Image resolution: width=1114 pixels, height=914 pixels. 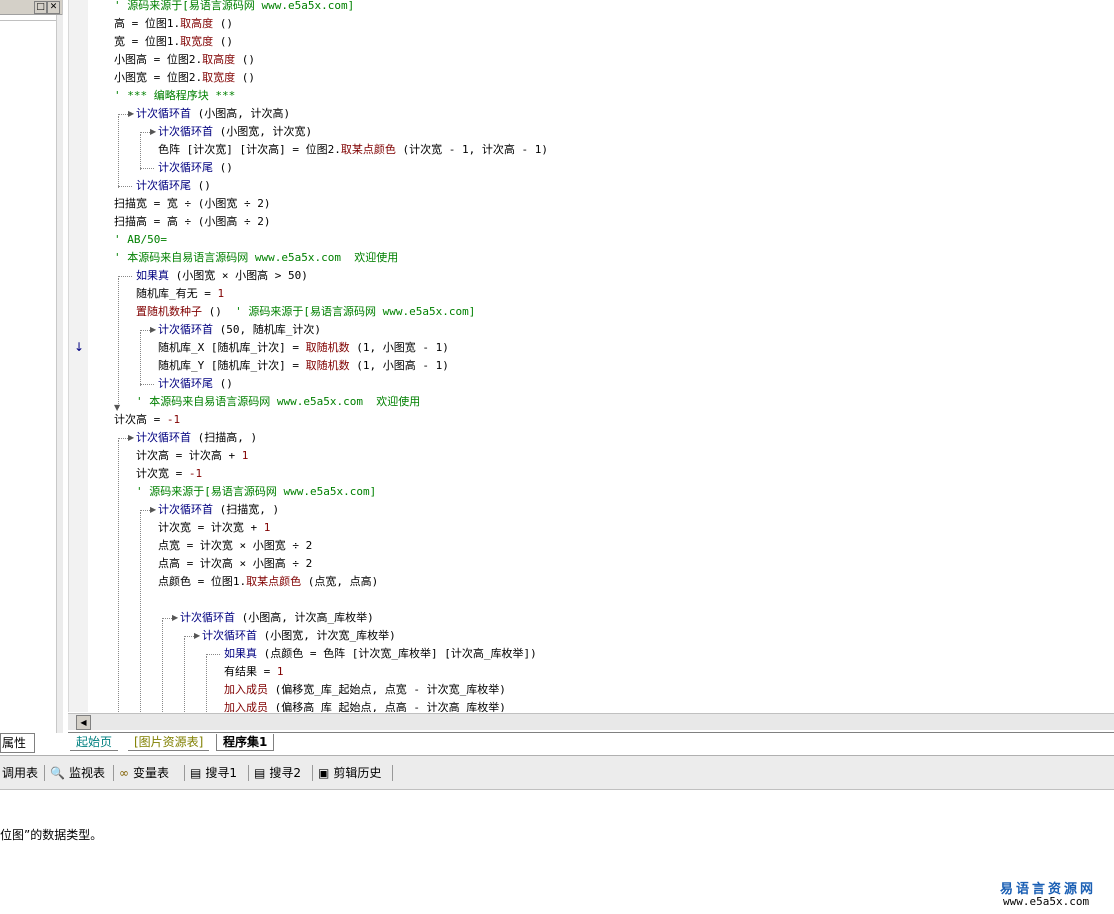 What do you see at coordinates (169, 742) in the screenshot?
I see `tab-image-resources: [图片资源表]` at bounding box center [169, 742].